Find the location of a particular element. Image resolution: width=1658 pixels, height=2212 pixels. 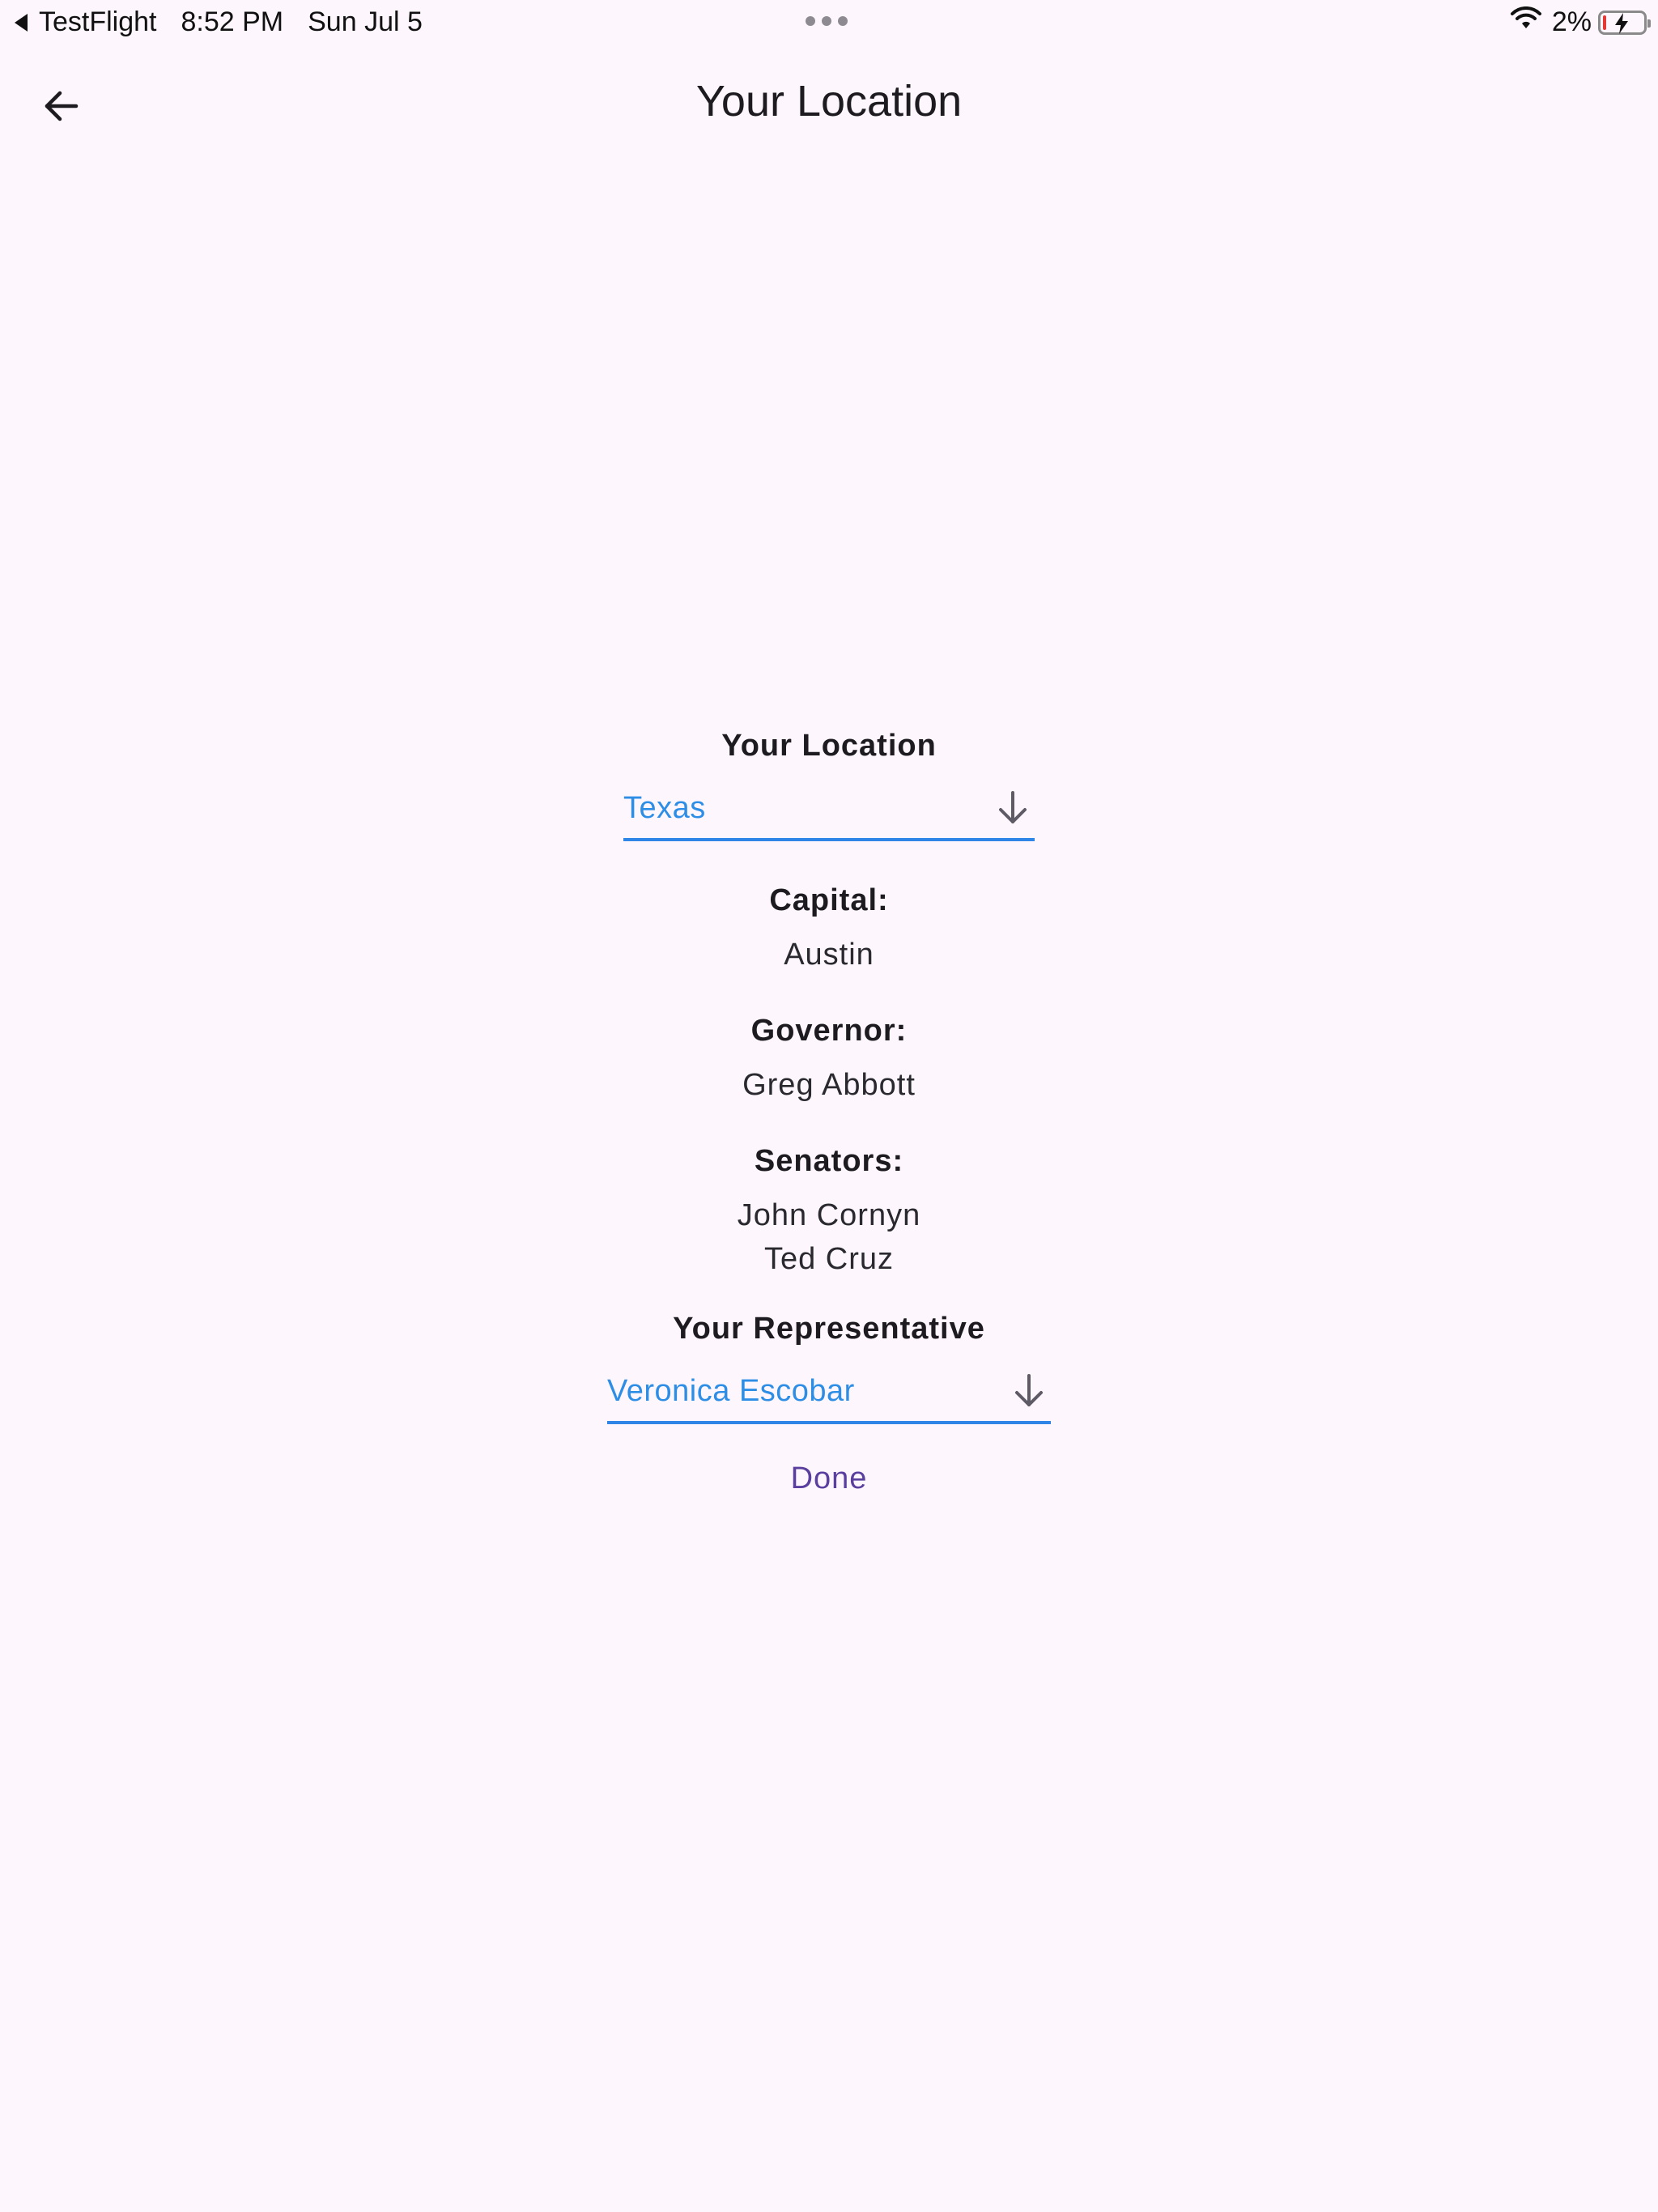

page-title: Your Location is located at coordinates (829, 101).